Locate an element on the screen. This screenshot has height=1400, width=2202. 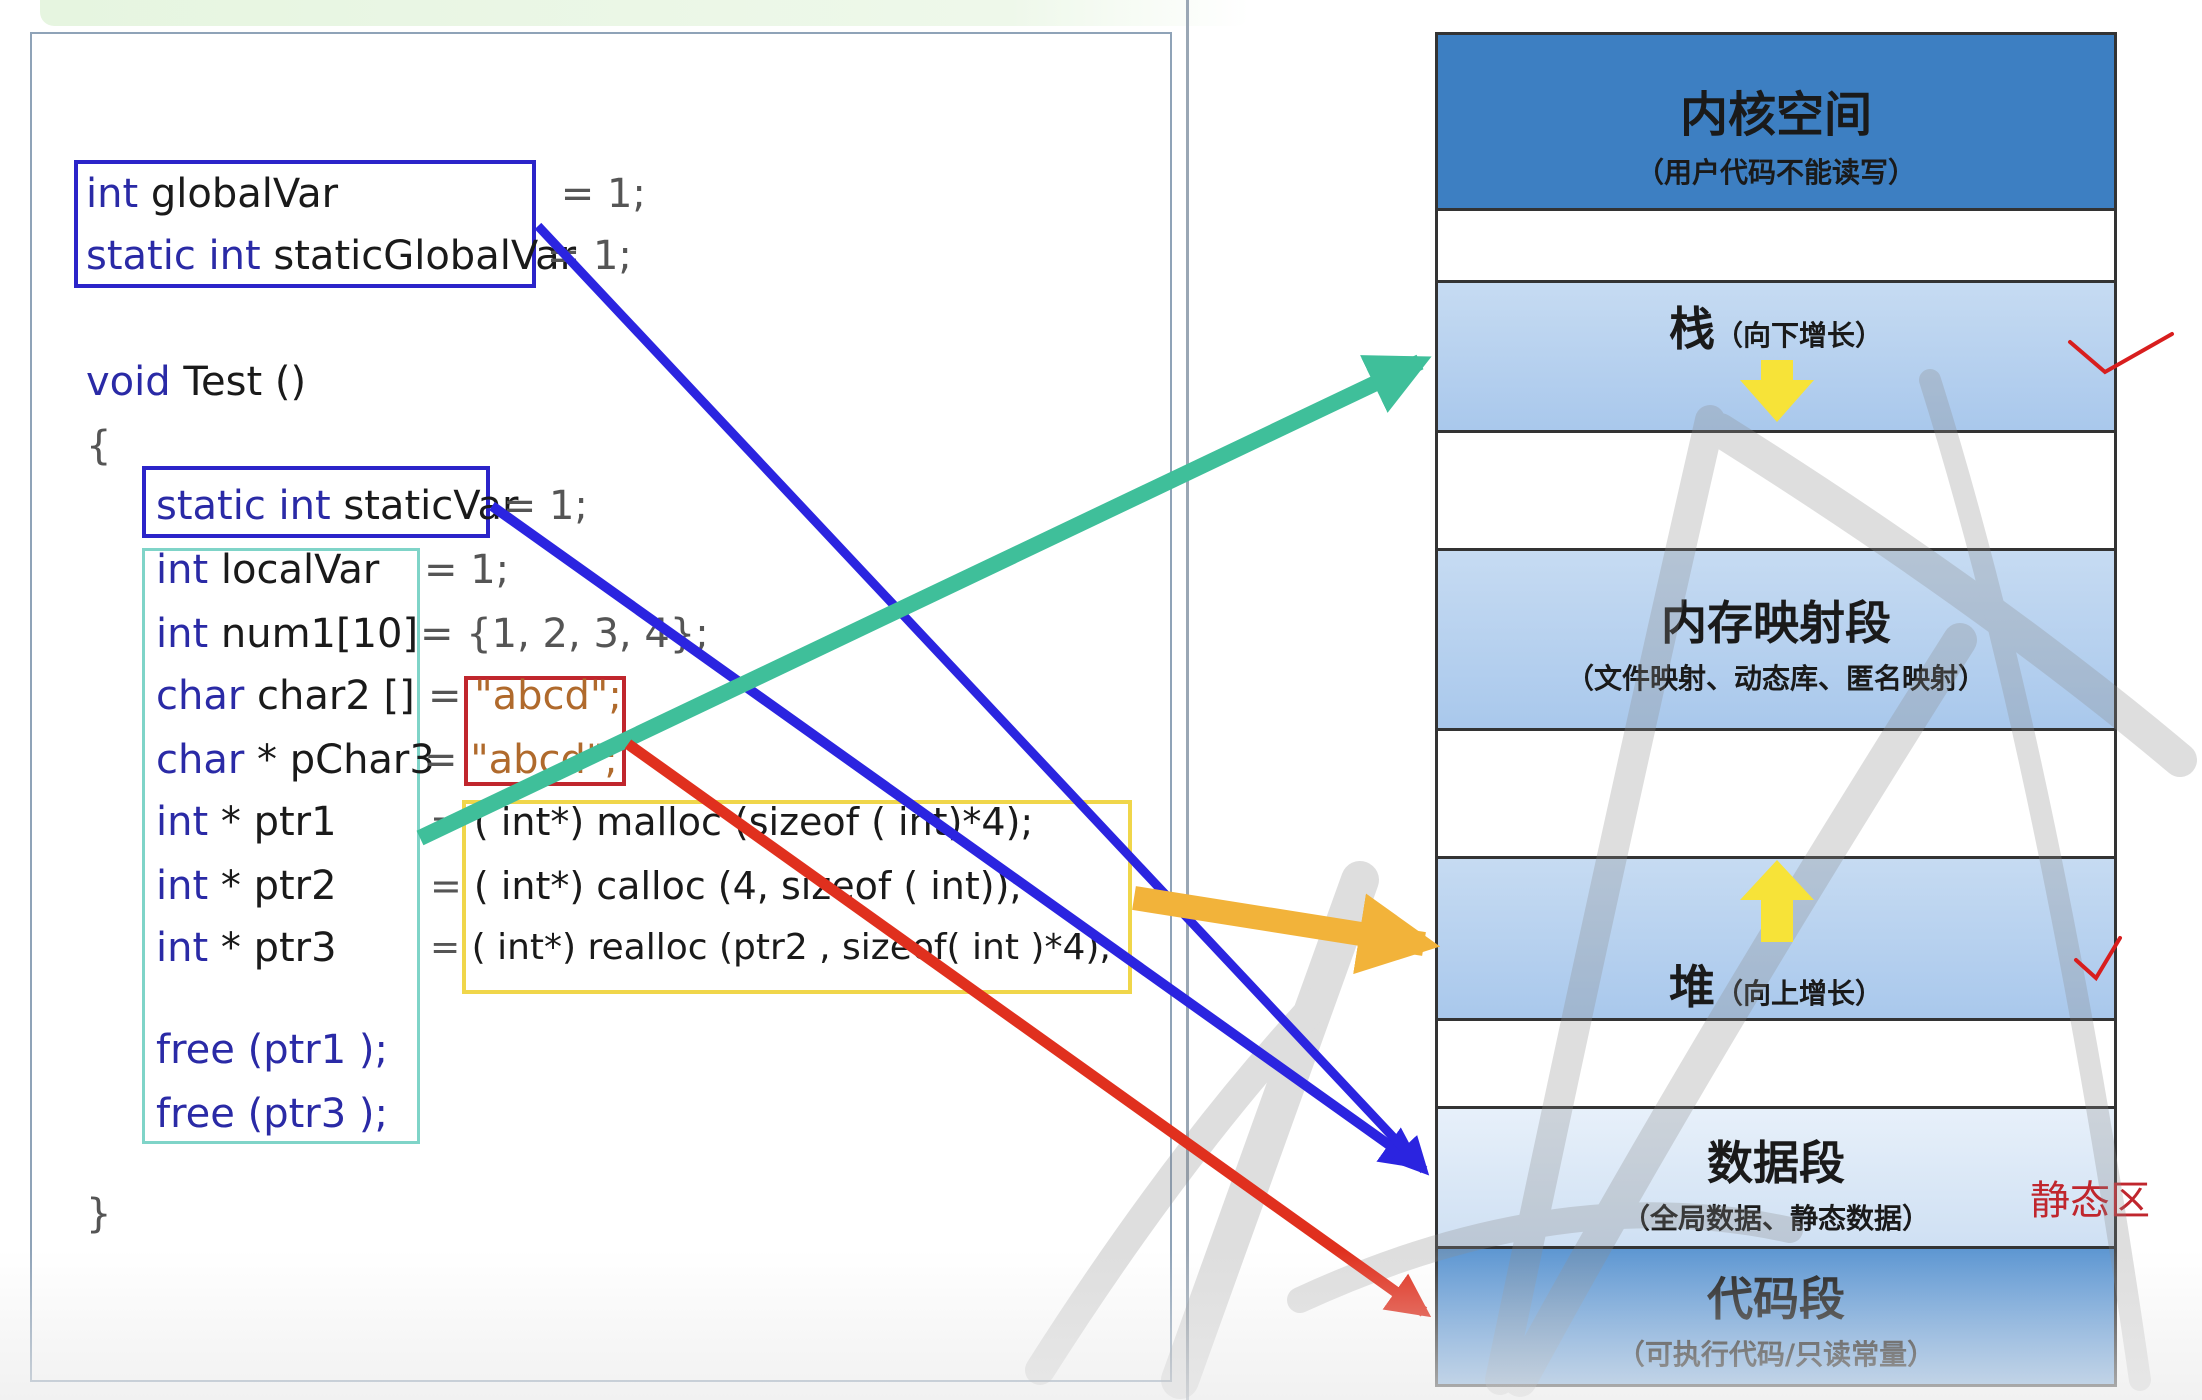
code-line-free-ptr1: free (ptr1 ); is located at coordinates (272, 1050).